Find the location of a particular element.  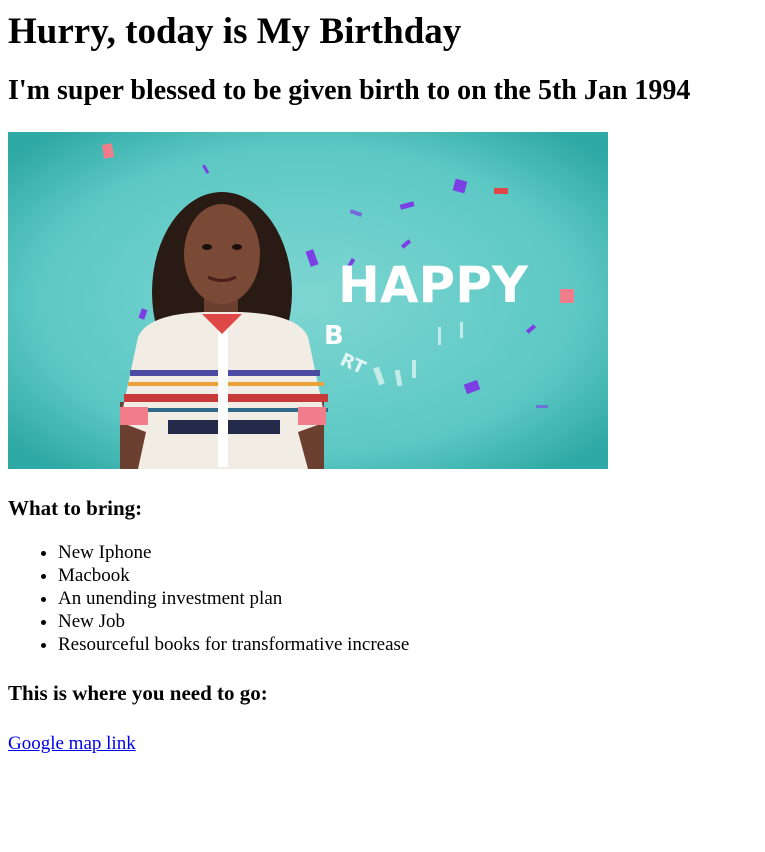

list-item: An unending investment plan is located at coordinates (407, 598).